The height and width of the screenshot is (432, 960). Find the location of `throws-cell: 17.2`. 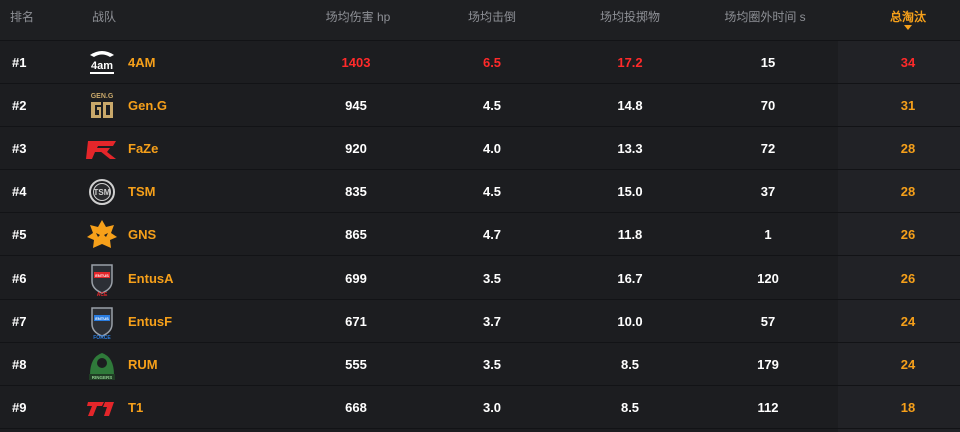

throws-cell: 17.2 is located at coordinates (630, 62).